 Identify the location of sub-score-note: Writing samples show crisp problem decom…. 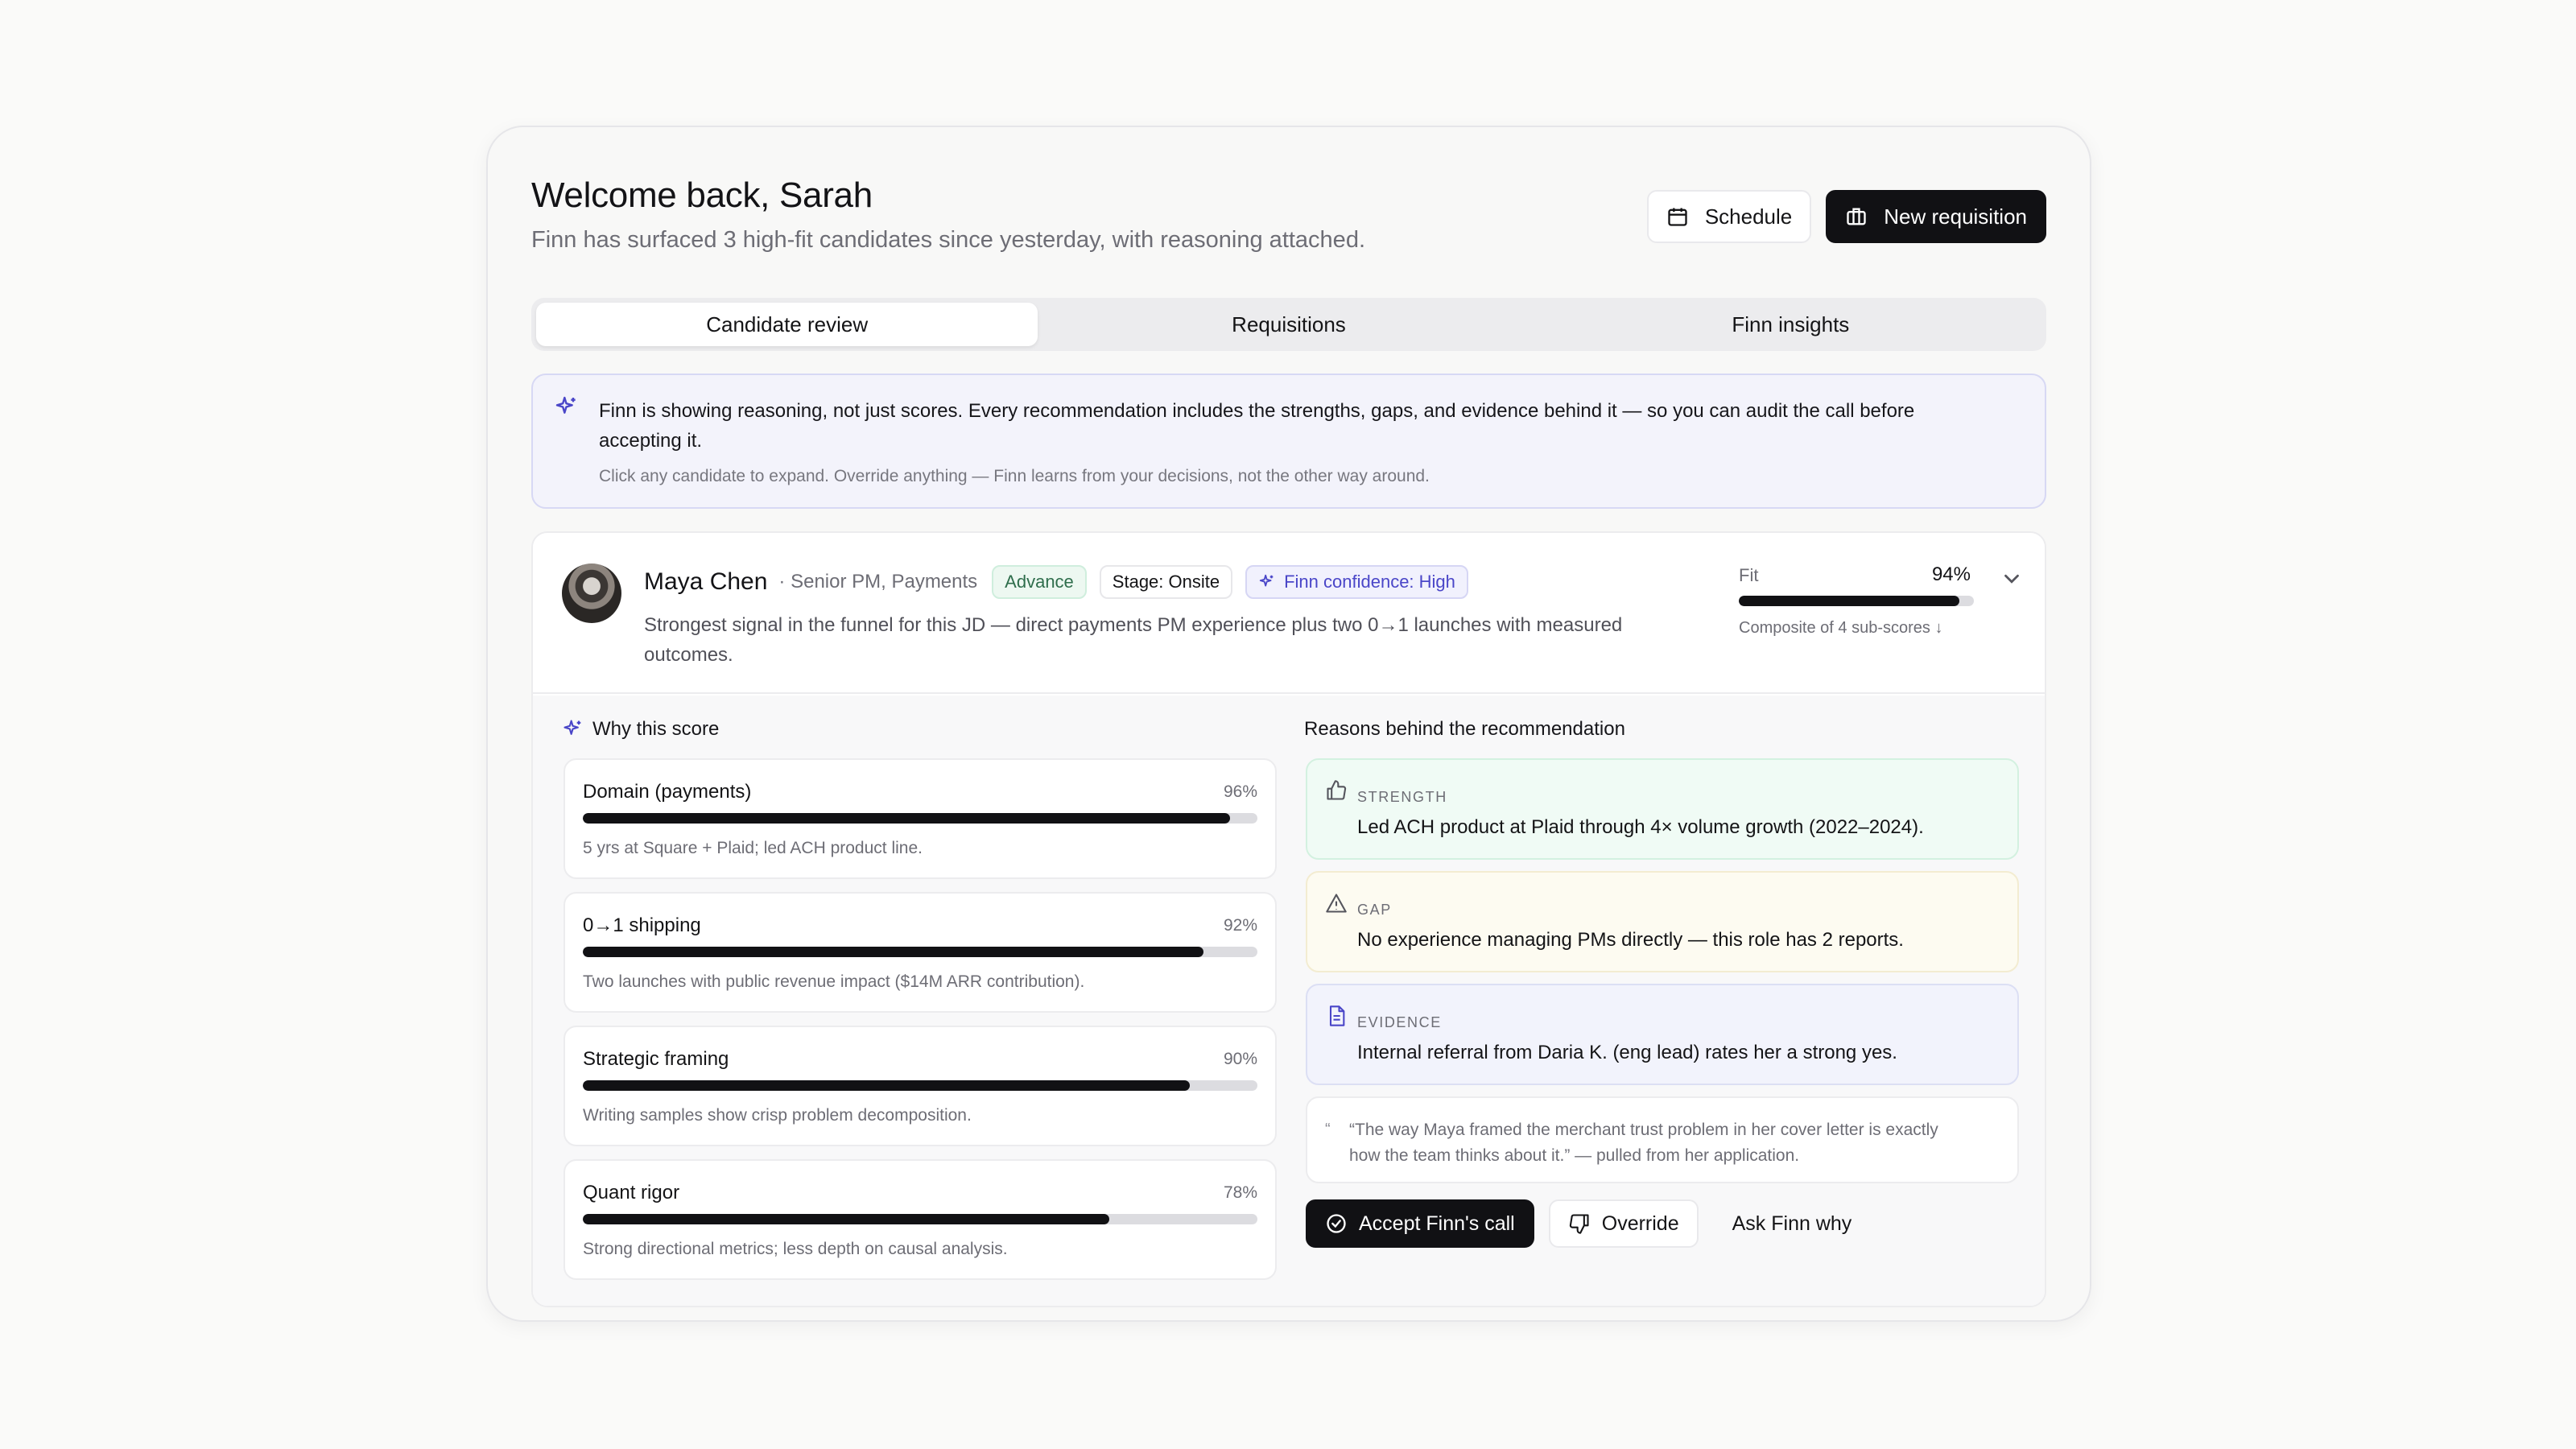
(777, 1115).